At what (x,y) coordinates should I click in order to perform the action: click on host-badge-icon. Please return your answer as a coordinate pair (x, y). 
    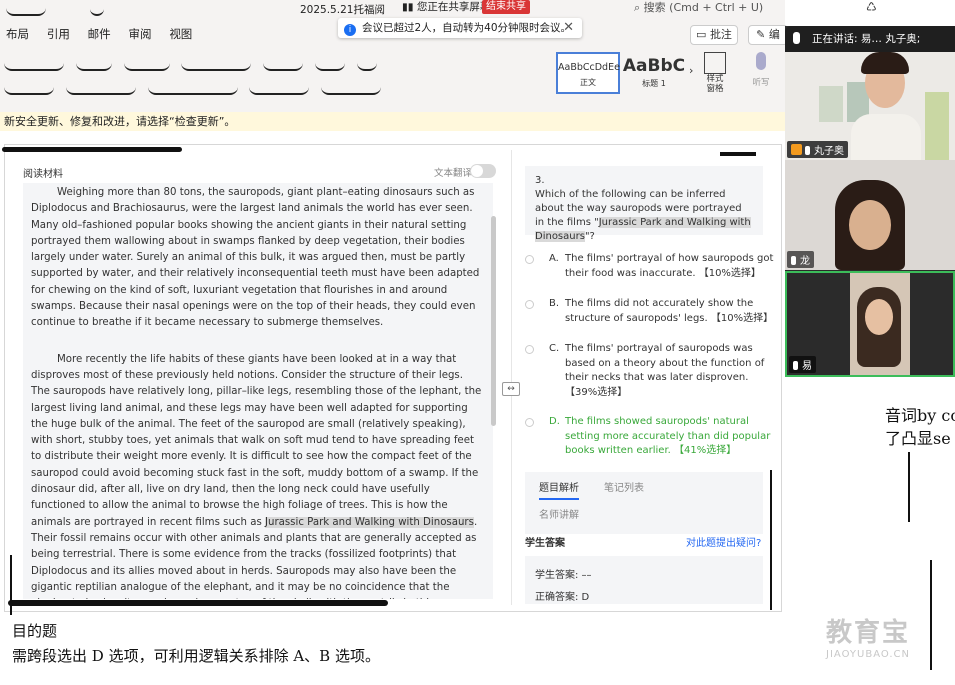
    Looking at the image, I should click on (796, 149).